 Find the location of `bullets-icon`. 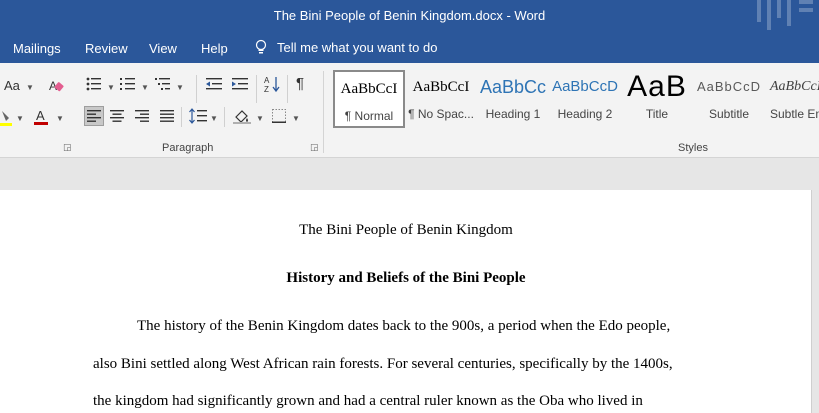

bullets-icon is located at coordinates (94, 85).